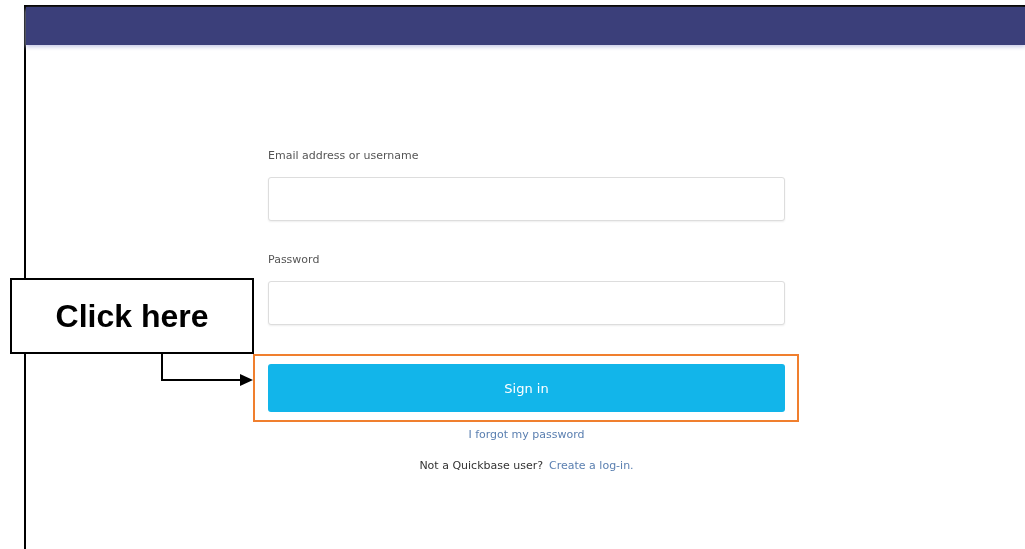  I want to click on create-login-link: Create a log-in., so click(591, 465).